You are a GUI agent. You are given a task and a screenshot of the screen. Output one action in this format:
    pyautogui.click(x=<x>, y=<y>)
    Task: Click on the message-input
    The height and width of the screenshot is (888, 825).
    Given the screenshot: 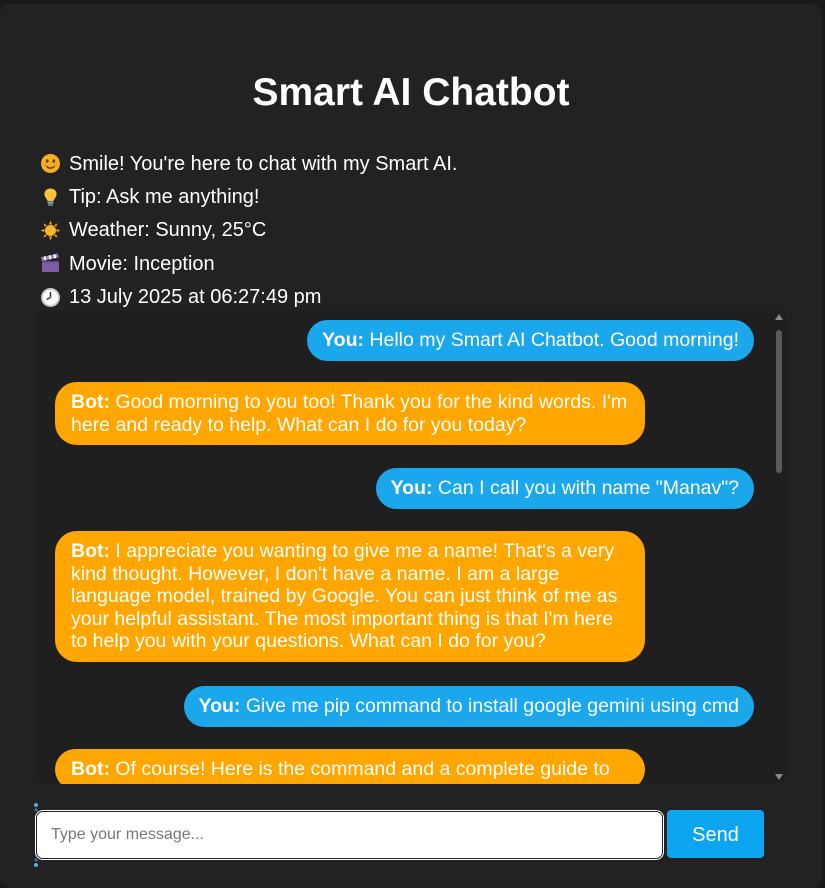 What is the action you would take?
    pyautogui.click(x=349, y=835)
    